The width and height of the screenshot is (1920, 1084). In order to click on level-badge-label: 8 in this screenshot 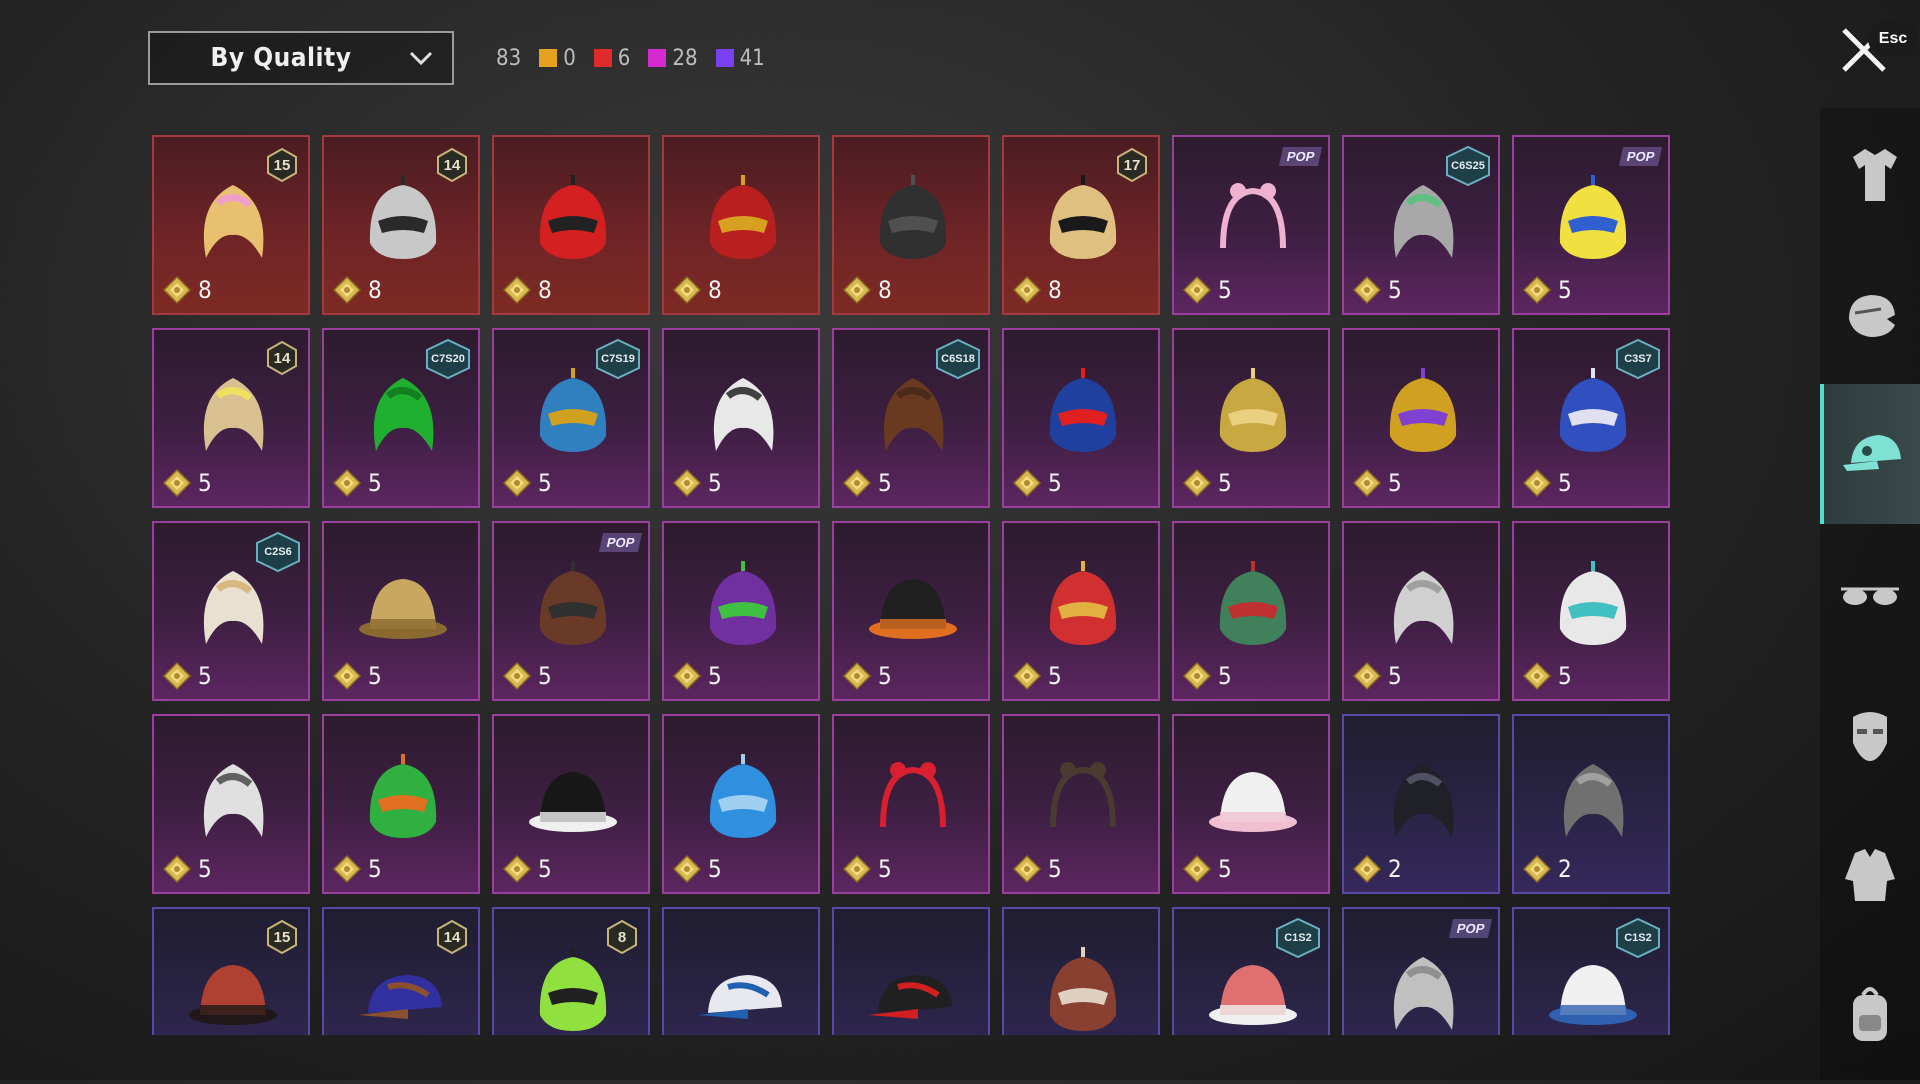, I will do `click(622, 937)`.